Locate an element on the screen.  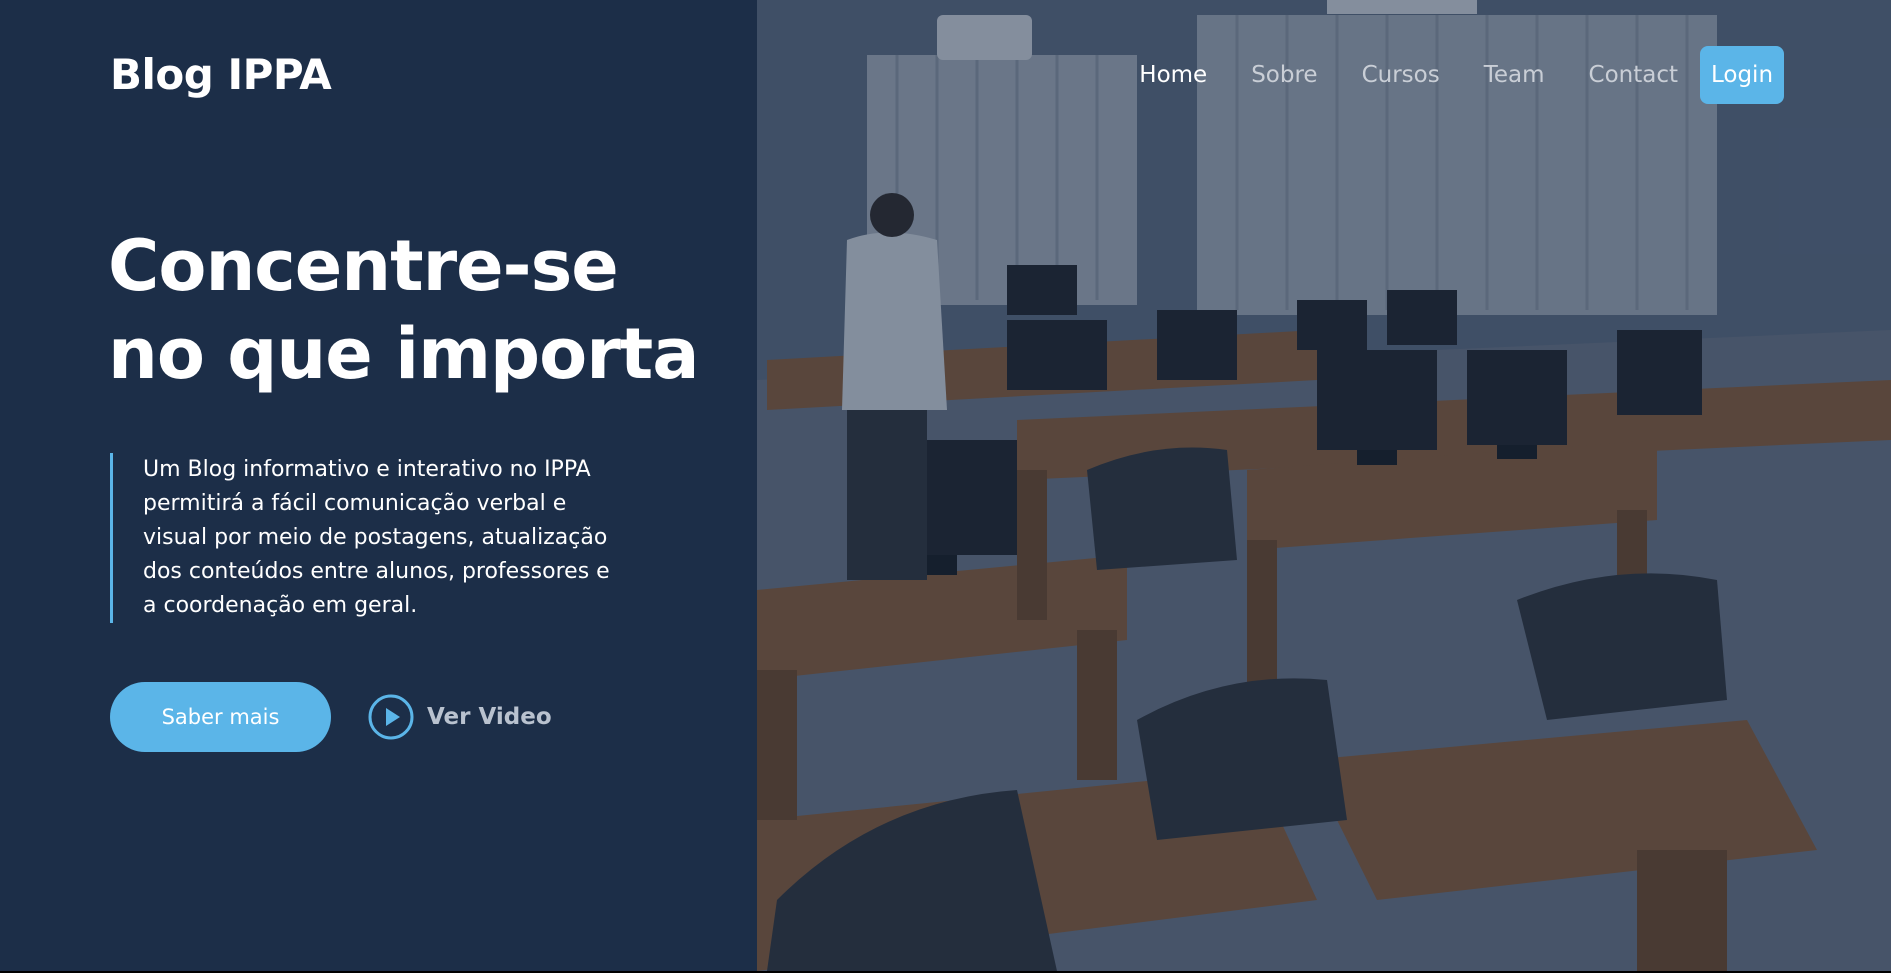
hero-headline: Concentre-se no que importa is located at coordinates (418, 310).